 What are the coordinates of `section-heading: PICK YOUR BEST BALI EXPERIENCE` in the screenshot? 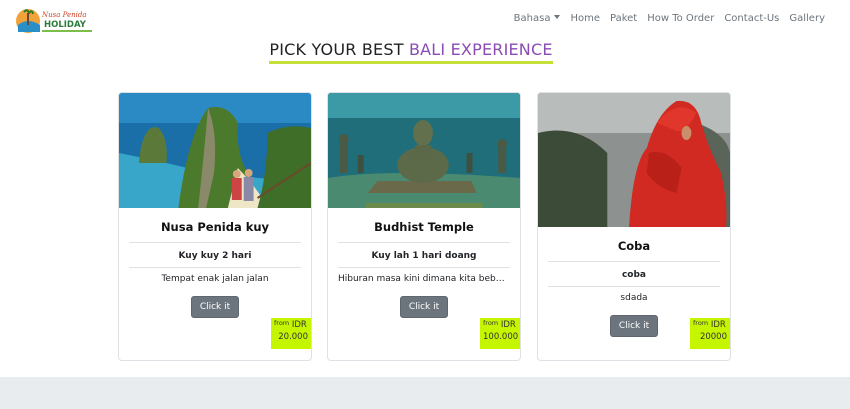 It's located at (411, 52).